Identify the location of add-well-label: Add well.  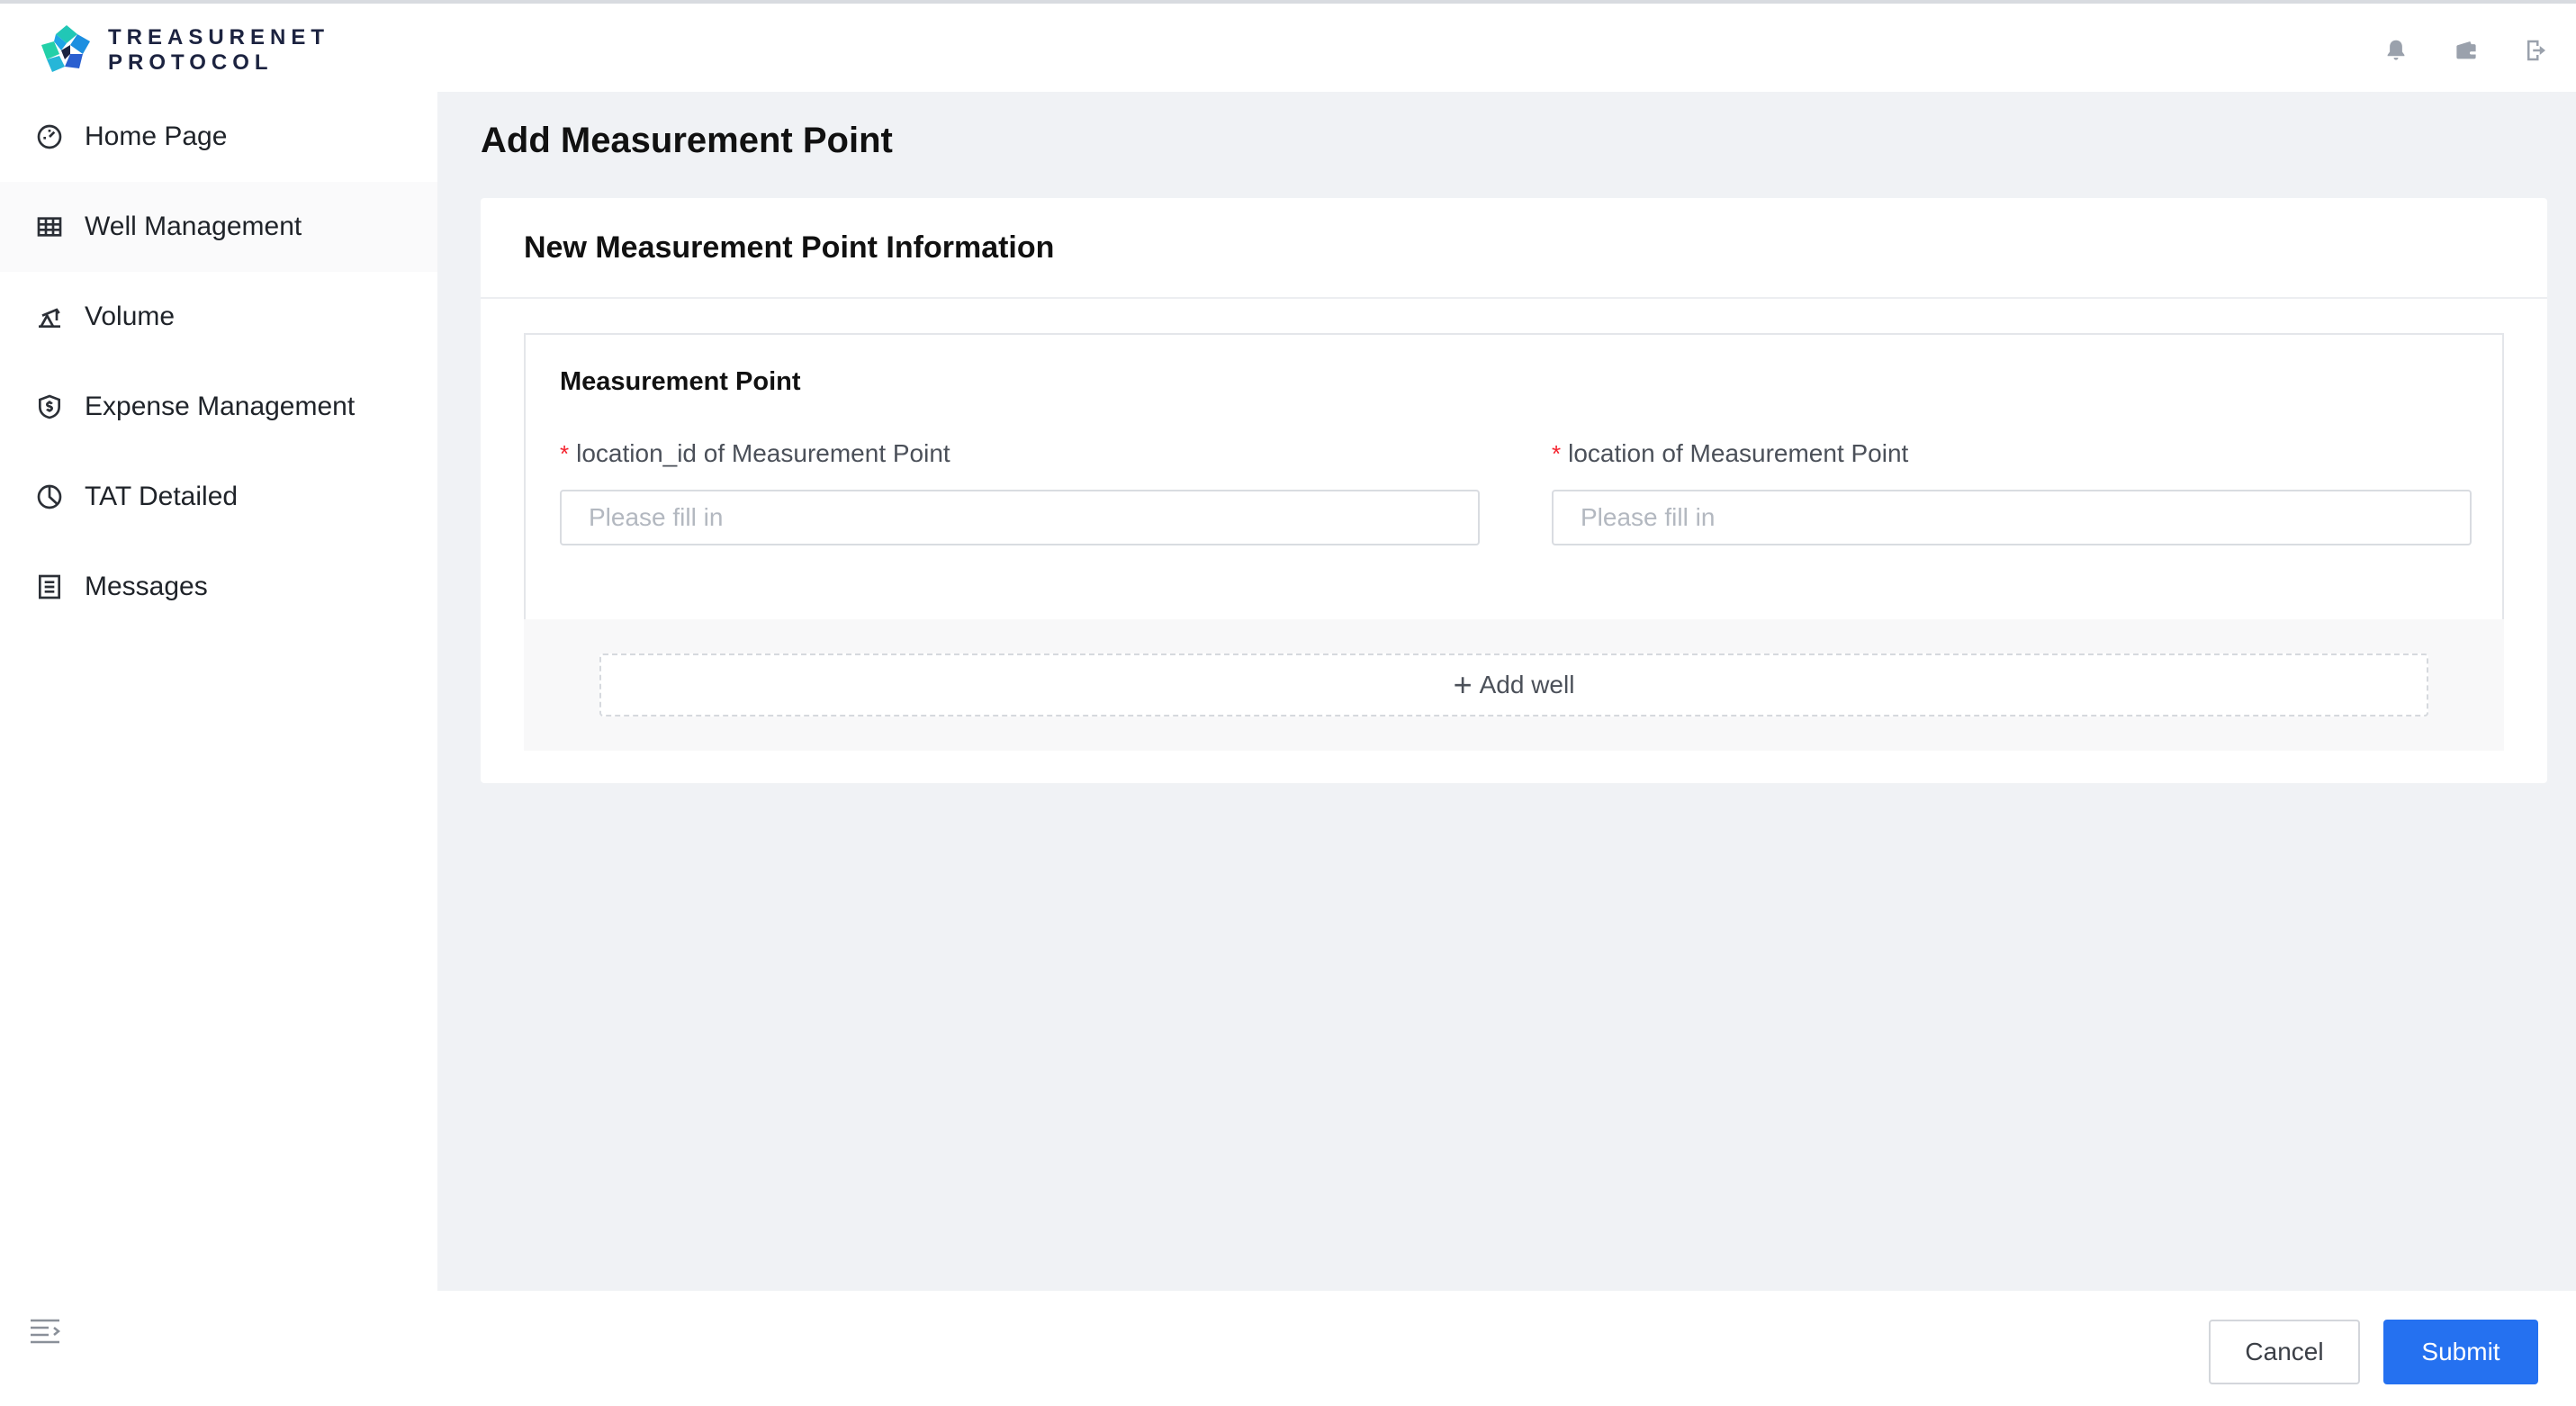
(1527, 684).